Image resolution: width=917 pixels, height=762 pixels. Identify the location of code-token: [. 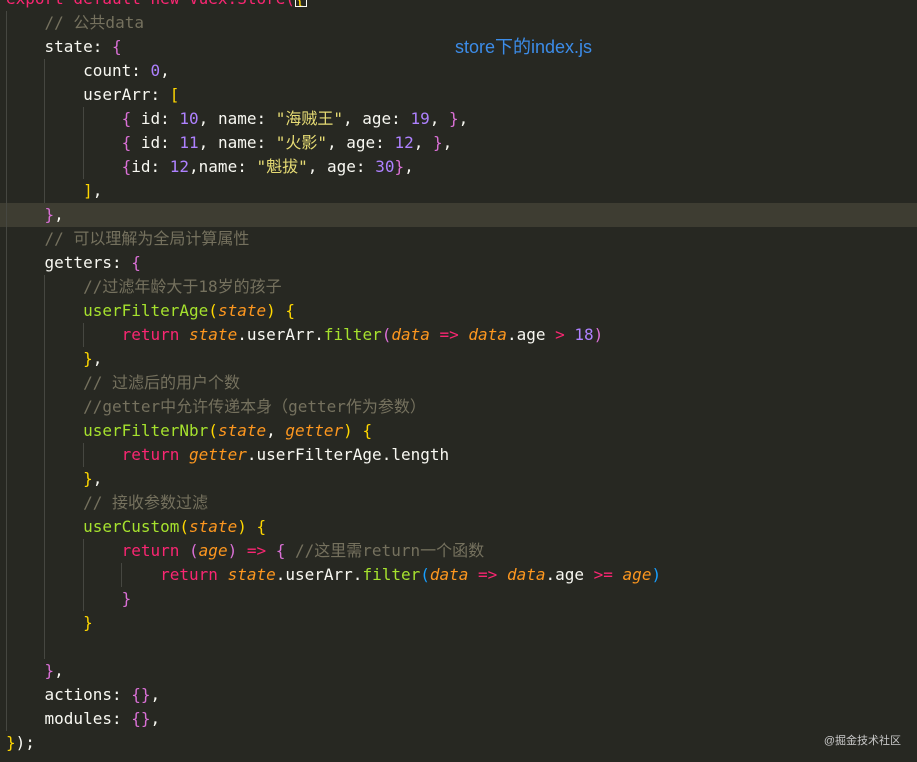
(174, 94).